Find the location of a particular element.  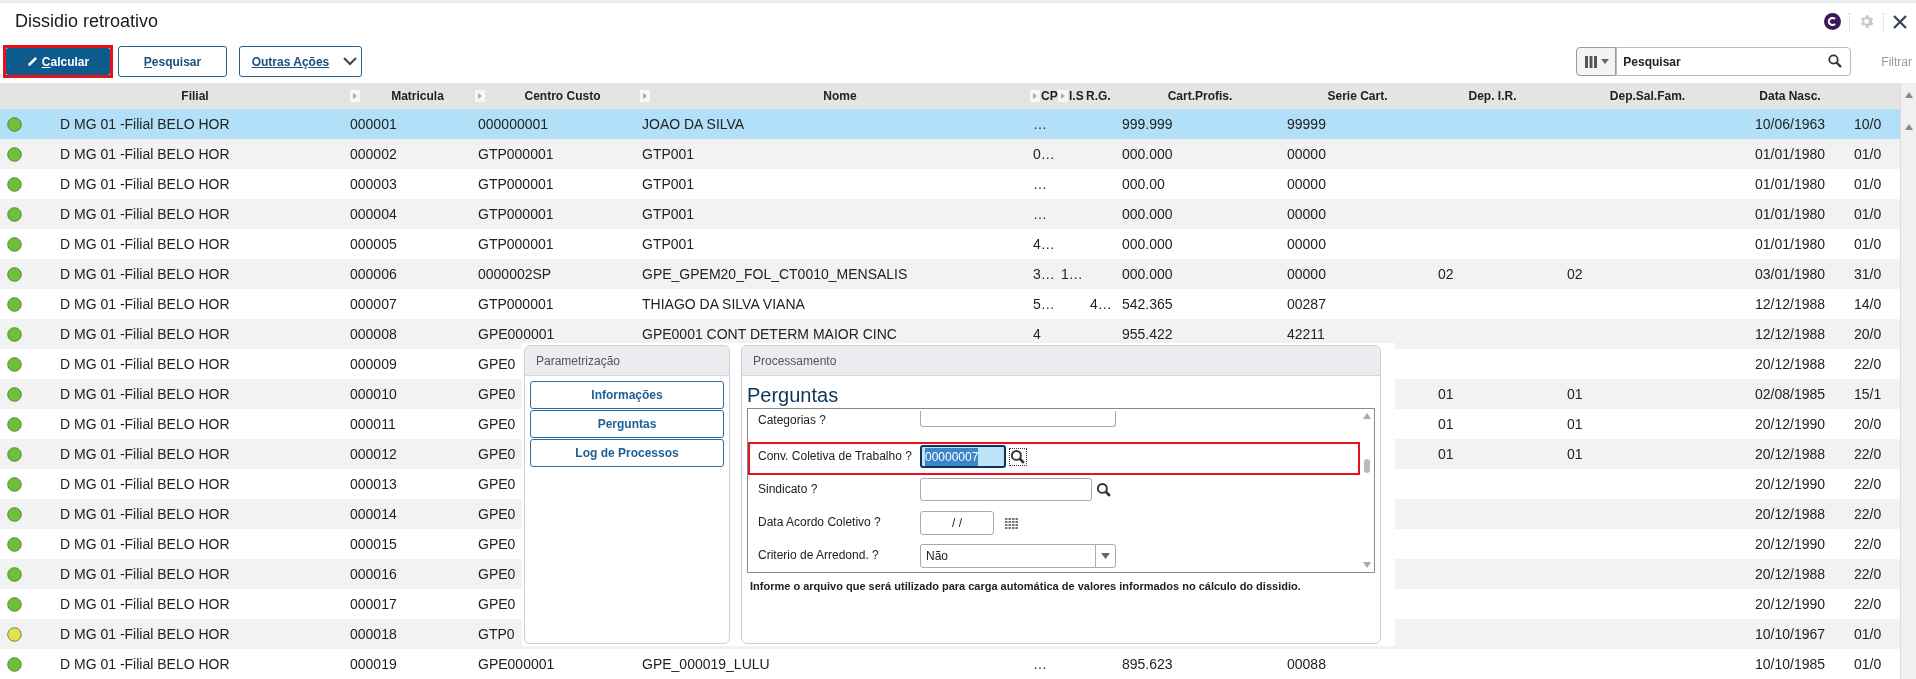

table-cell-text: 000014 is located at coordinates (373, 514).